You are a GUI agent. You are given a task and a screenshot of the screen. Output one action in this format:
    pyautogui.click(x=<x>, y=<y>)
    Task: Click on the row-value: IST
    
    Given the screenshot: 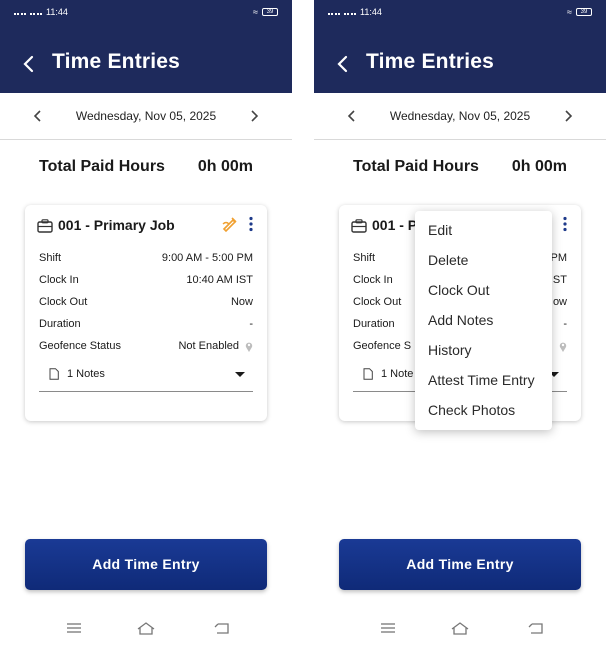 What is the action you would take?
    pyautogui.click(x=558, y=280)
    